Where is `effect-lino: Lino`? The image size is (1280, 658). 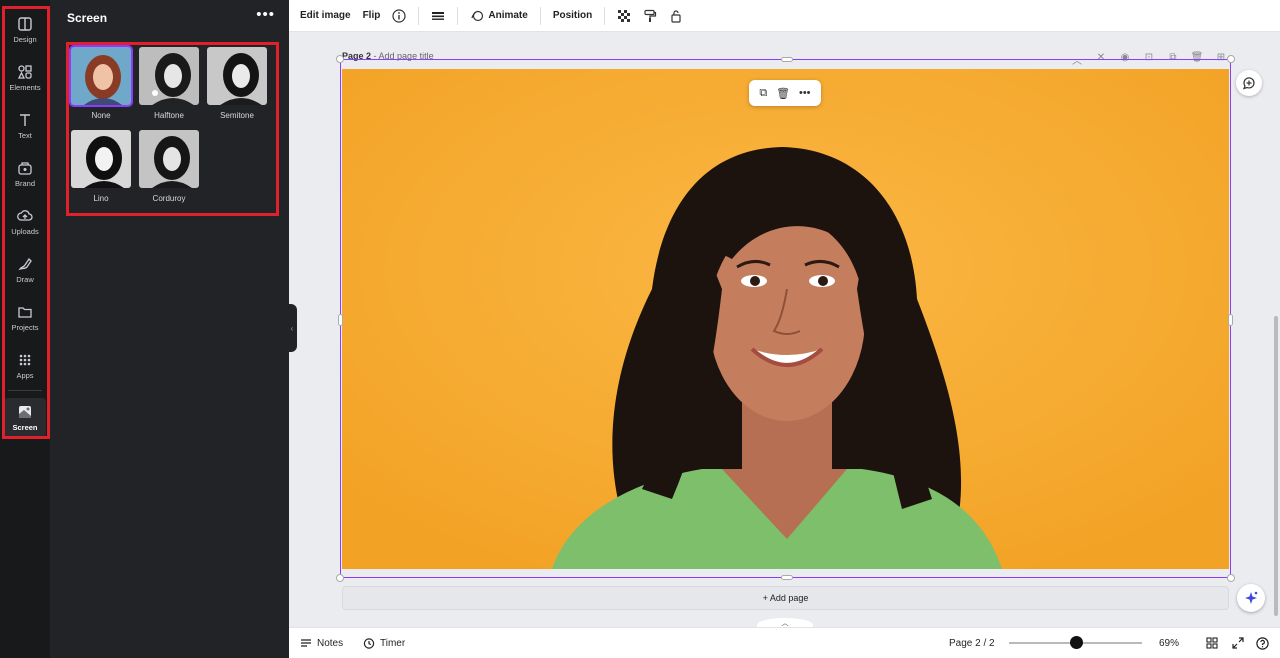
effect-lino: Lino is located at coordinates (101, 165).